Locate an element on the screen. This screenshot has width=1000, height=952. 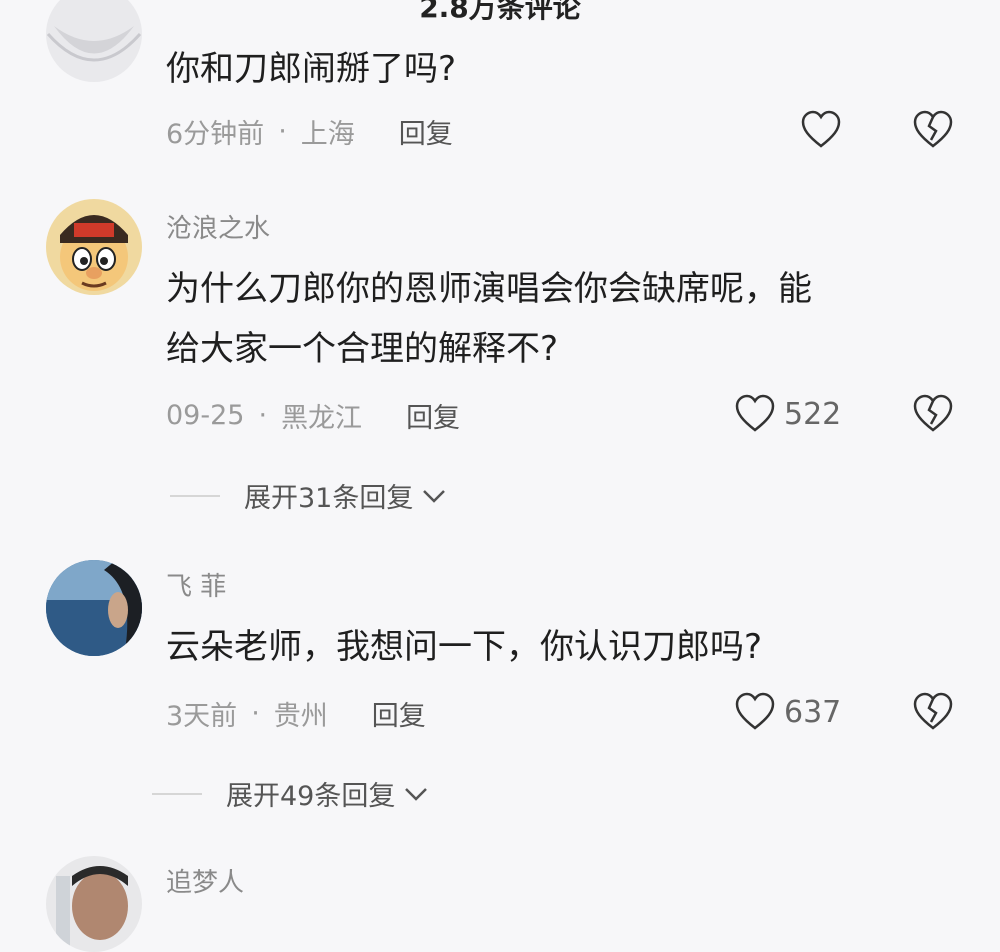
expand-replies-label: 展开31条回复 is located at coordinates (329, 498).